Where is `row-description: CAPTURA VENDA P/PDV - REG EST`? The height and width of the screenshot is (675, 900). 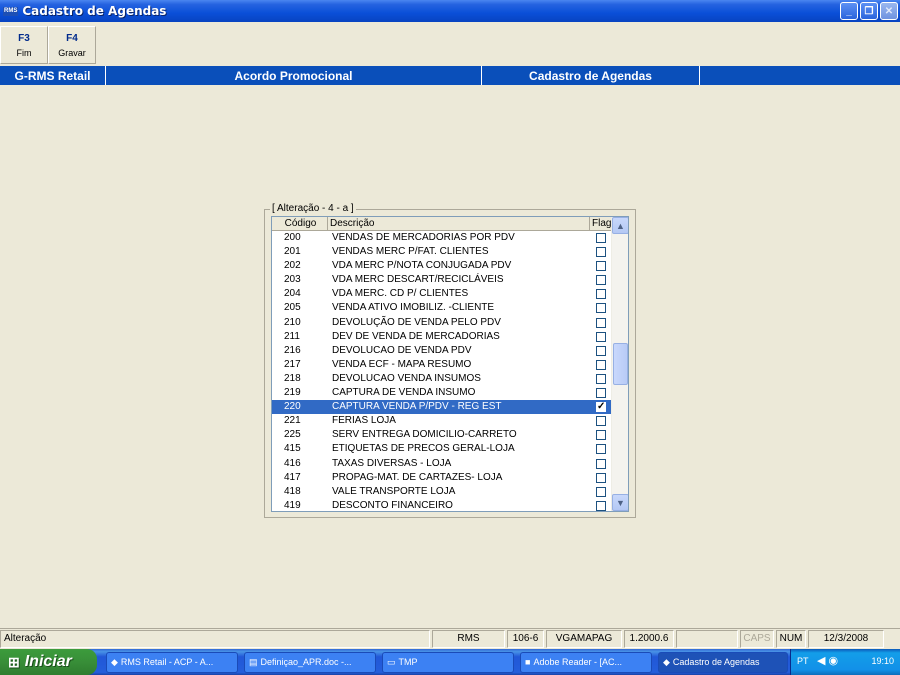
row-description: CAPTURA VENDA P/PDV - REG EST is located at coordinates (417, 407).